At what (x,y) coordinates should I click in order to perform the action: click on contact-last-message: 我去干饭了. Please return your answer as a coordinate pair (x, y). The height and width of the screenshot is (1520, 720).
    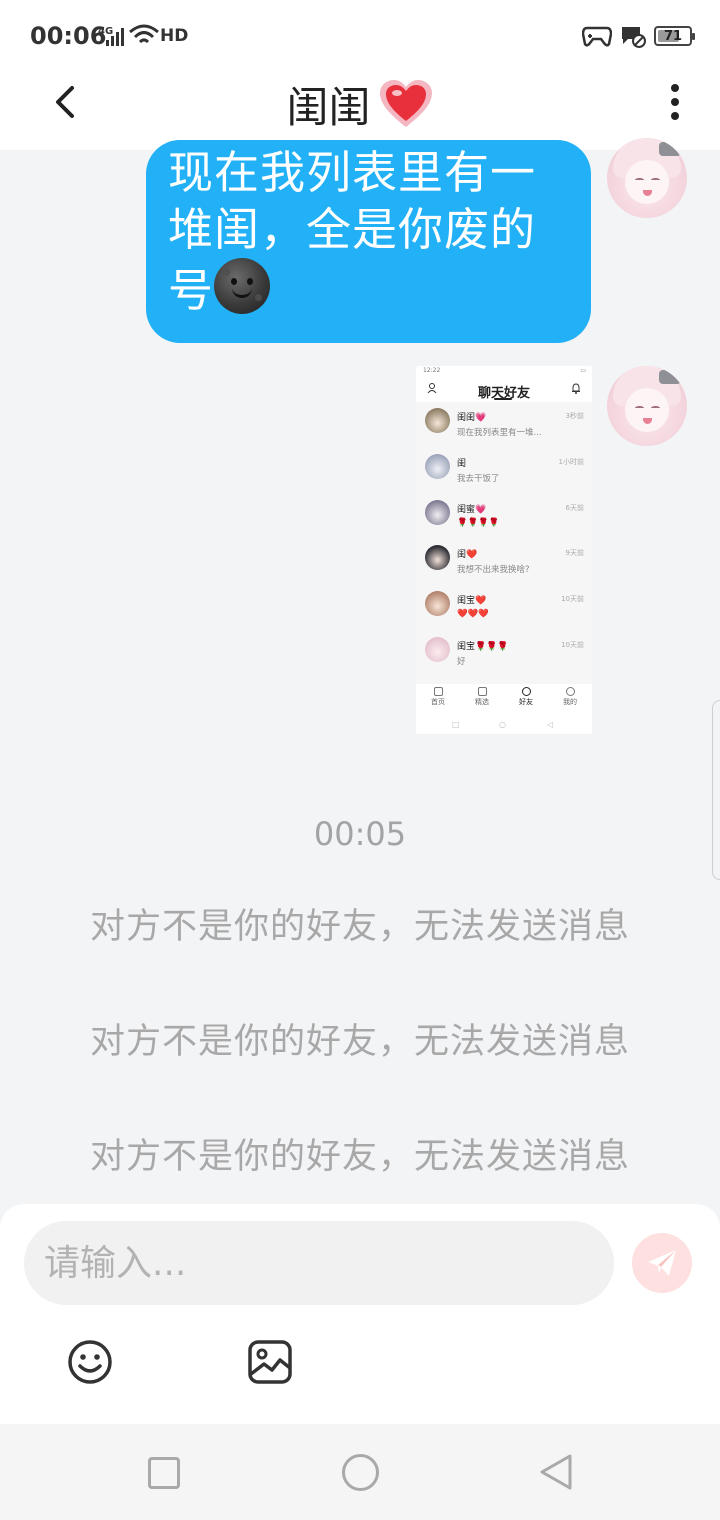
    Looking at the image, I should click on (478, 478).